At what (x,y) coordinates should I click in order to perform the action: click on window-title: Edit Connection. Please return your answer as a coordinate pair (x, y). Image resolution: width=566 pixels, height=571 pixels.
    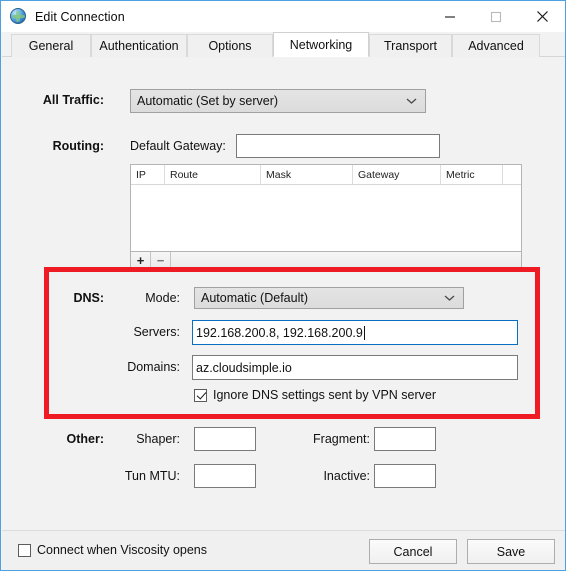
    Looking at the image, I should click on (80, 16).